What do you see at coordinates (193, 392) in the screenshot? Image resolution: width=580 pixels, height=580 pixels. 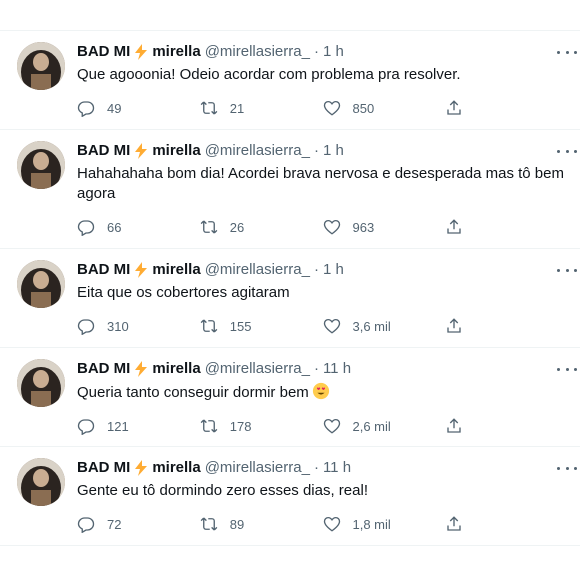 I see `tweet-text-content: Queria tanto conseguir dormir bem` at bounding box center [193, 392].